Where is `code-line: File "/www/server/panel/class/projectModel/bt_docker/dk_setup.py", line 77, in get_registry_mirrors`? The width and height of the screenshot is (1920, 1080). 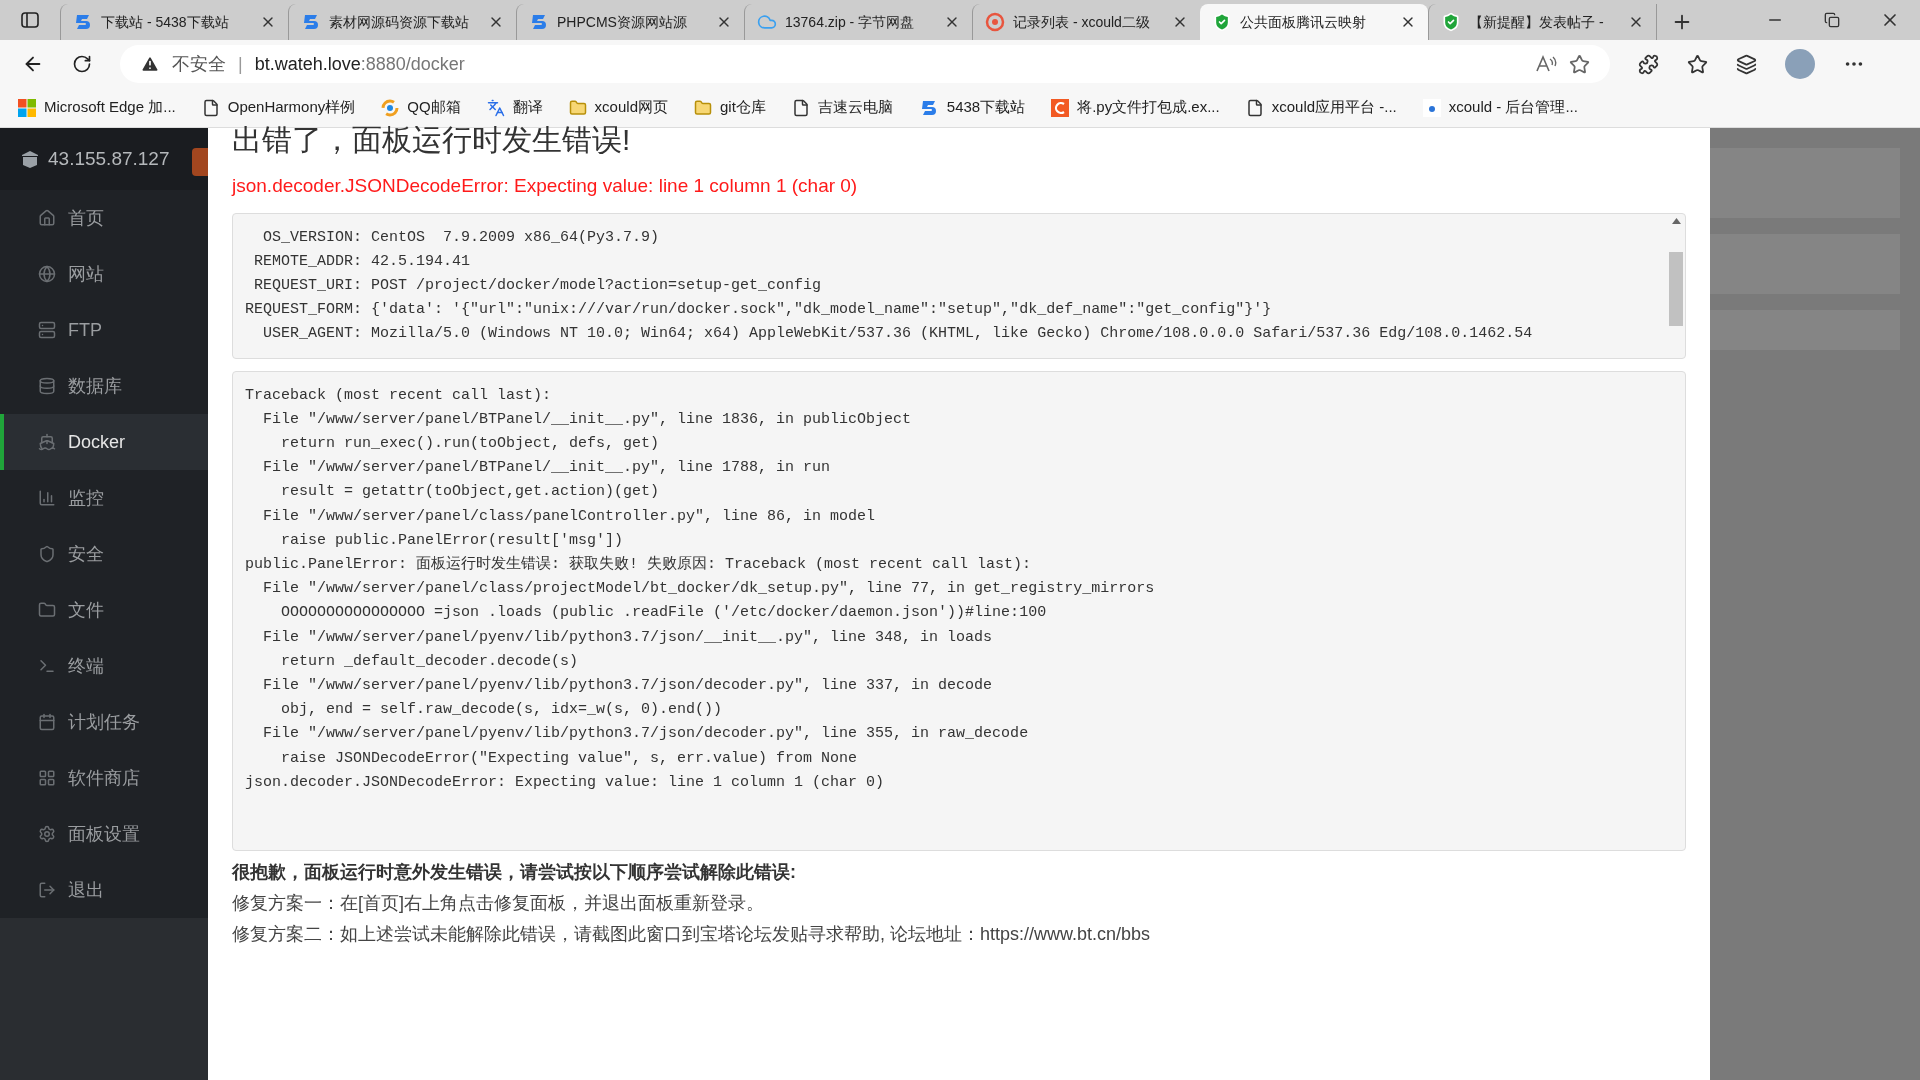 code-line: File "/www/server/panel/class/projectModel/bt_docker/dk_setup.py", line 77, in get_registry_mirrors is located at coordinates (708, 589).